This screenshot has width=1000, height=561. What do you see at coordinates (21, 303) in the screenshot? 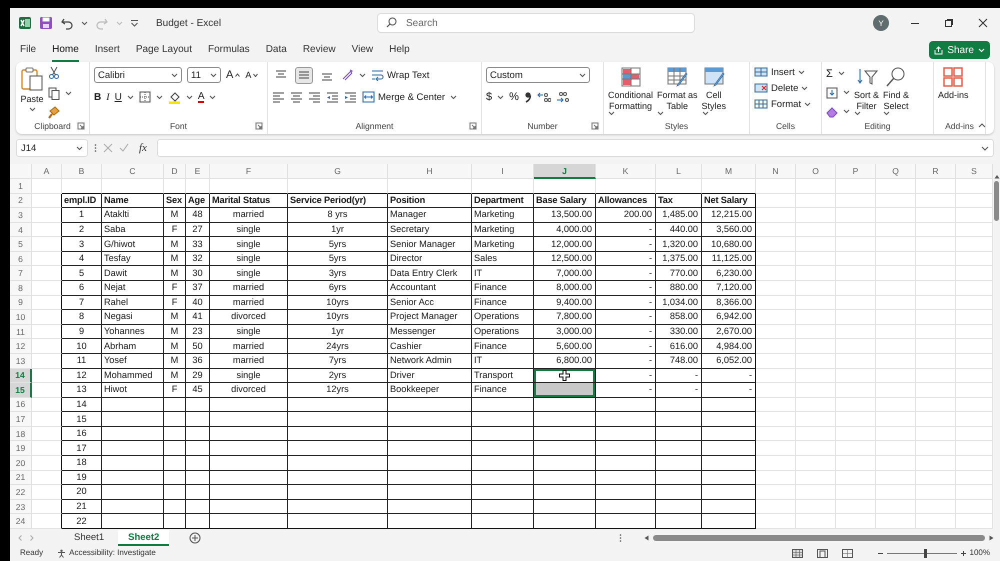
I see `row-header: 9` at bounding box center [21, 303].